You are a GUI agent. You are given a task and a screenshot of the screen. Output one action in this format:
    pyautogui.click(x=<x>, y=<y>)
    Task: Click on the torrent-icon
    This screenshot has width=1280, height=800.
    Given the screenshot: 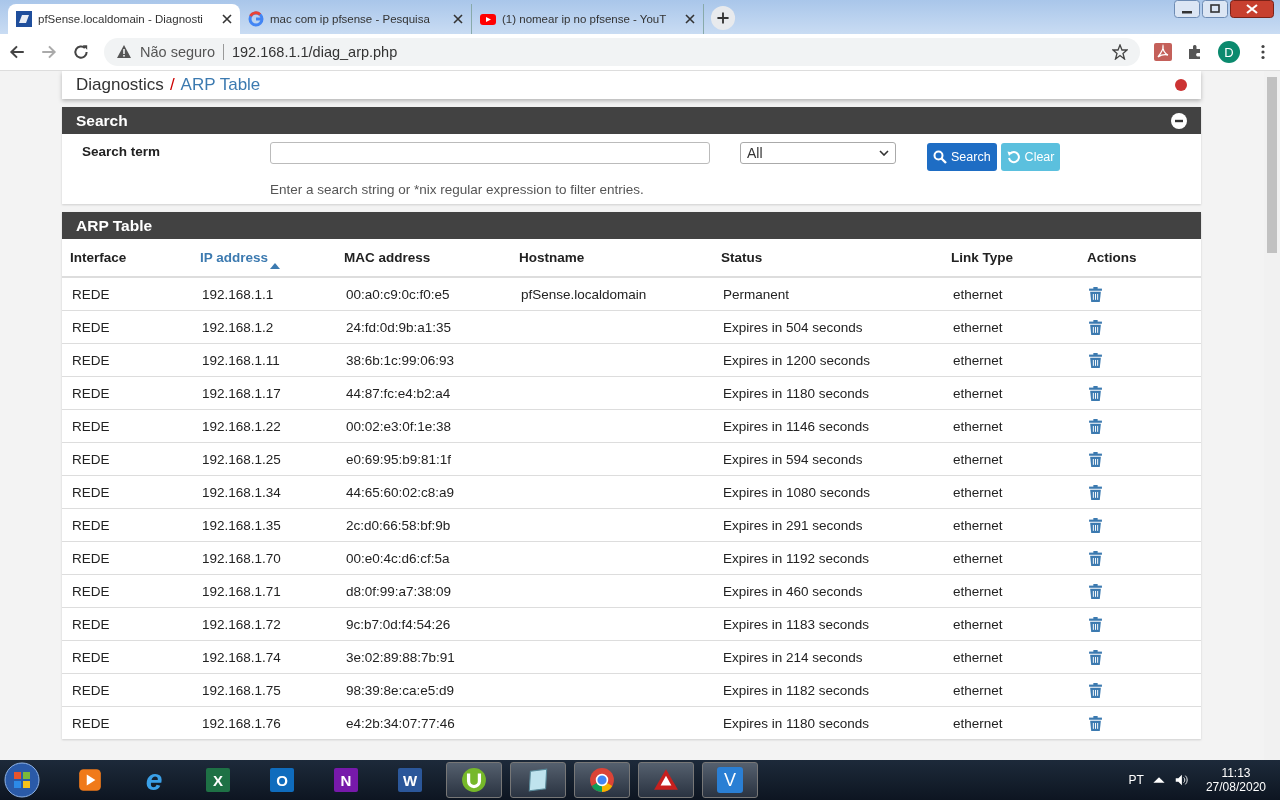 What is the action you would take?
    pyautogui.click(x=474, y=780)
    